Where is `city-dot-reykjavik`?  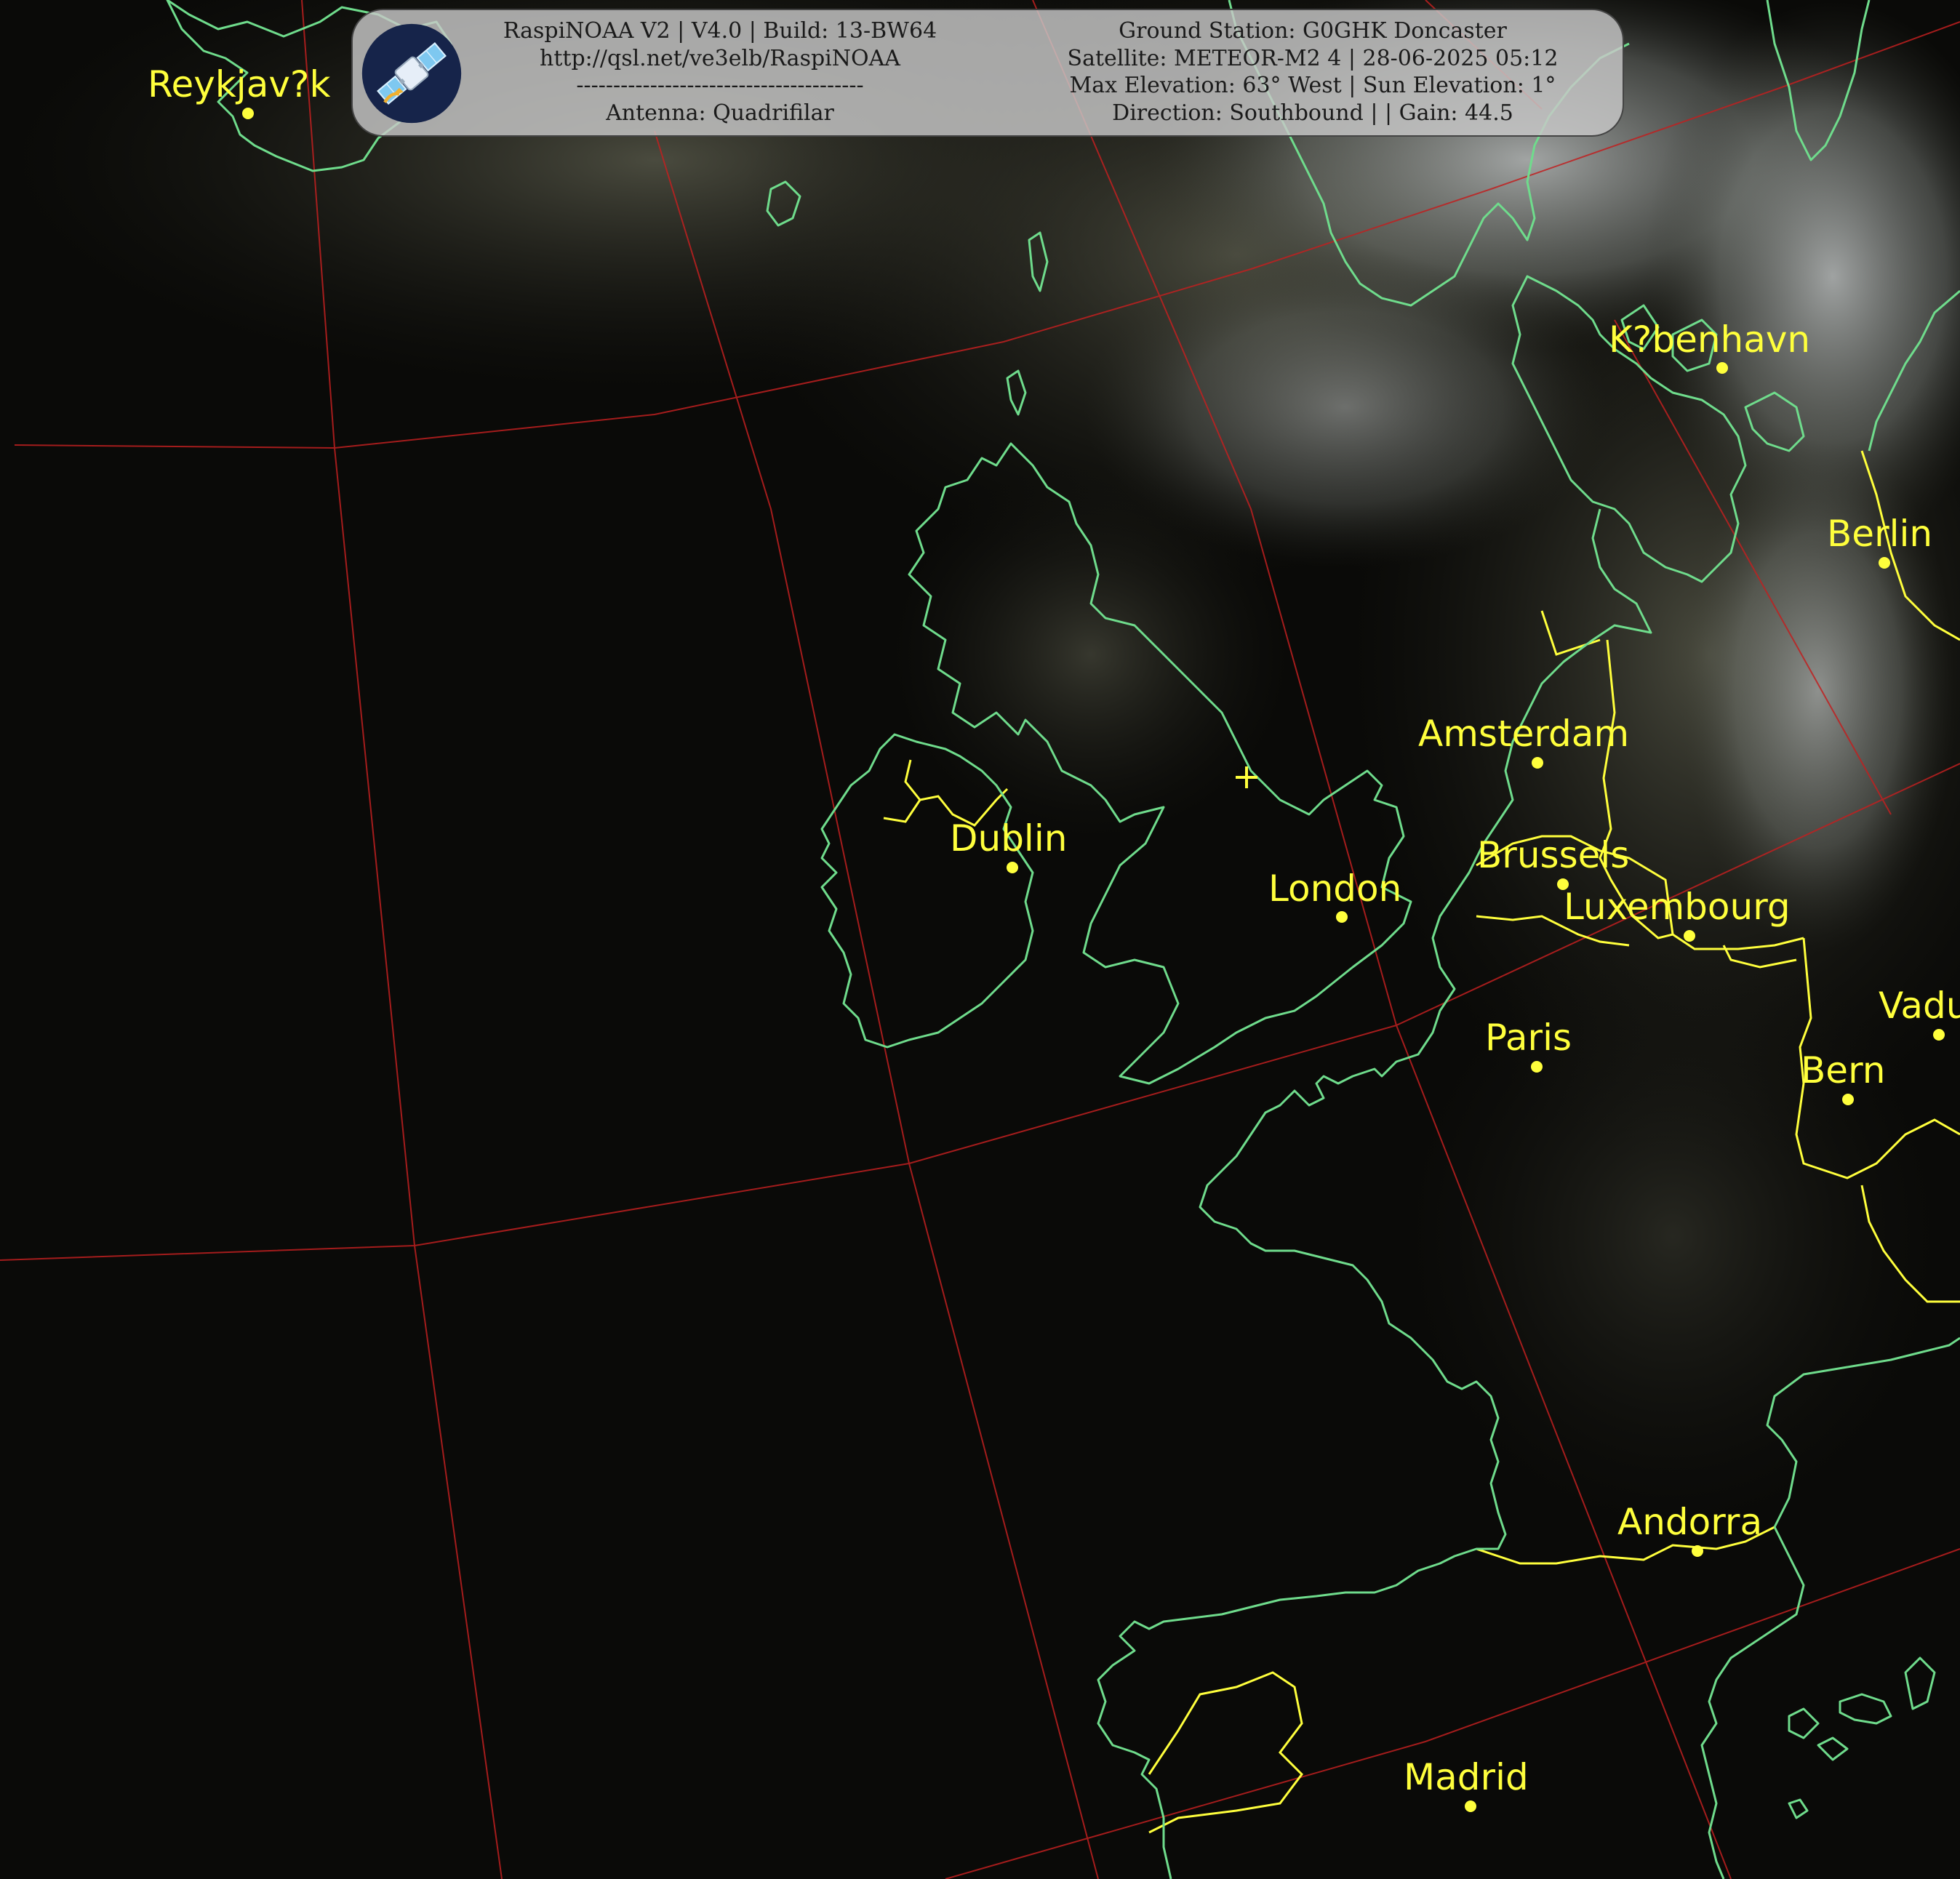 city-dot-reykjavik is located at coordinates (248, 113).